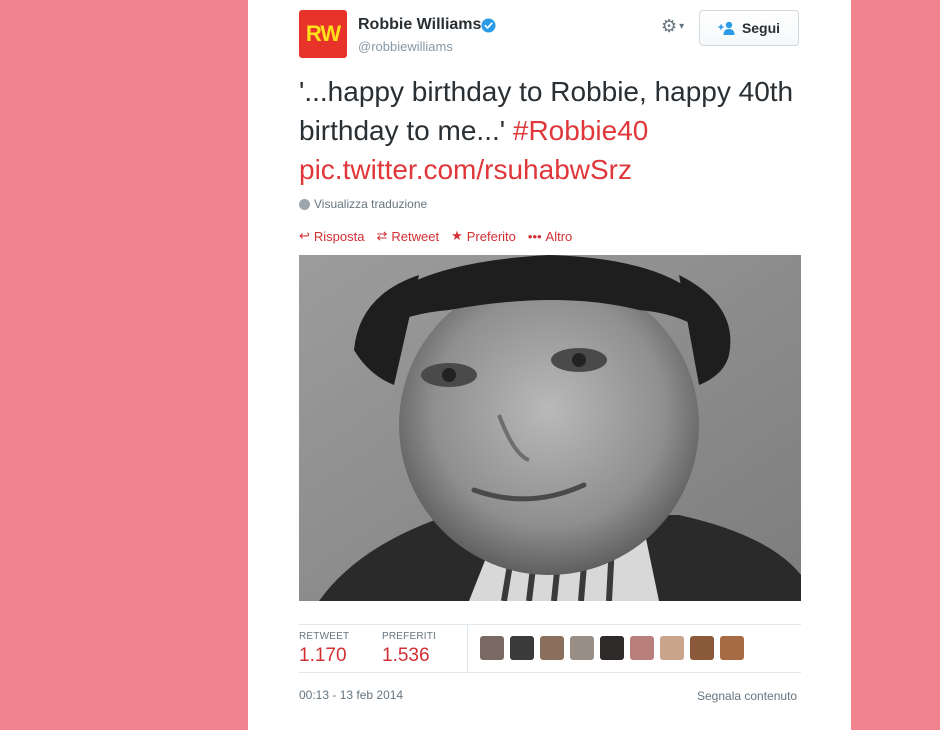  Describe the element at coordinates (304, 204) in the screenshot. I see `globe-icon` at that location.